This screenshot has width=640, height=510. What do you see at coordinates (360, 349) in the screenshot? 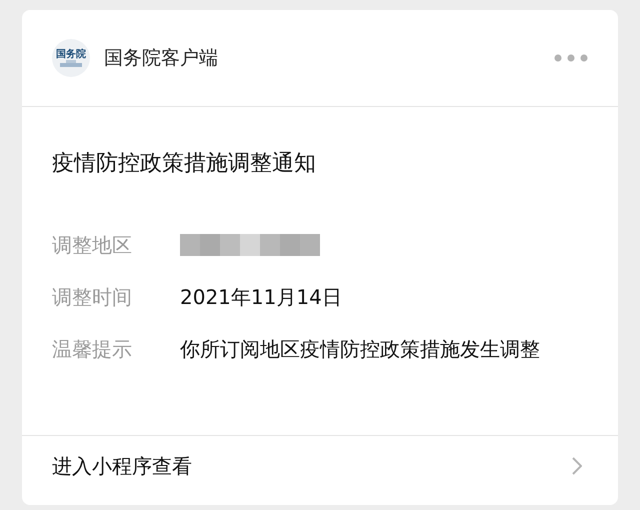
I see `field-value: 你所订阅地区疫情防控政策措施发生调整` at bounding box center [360, 349].